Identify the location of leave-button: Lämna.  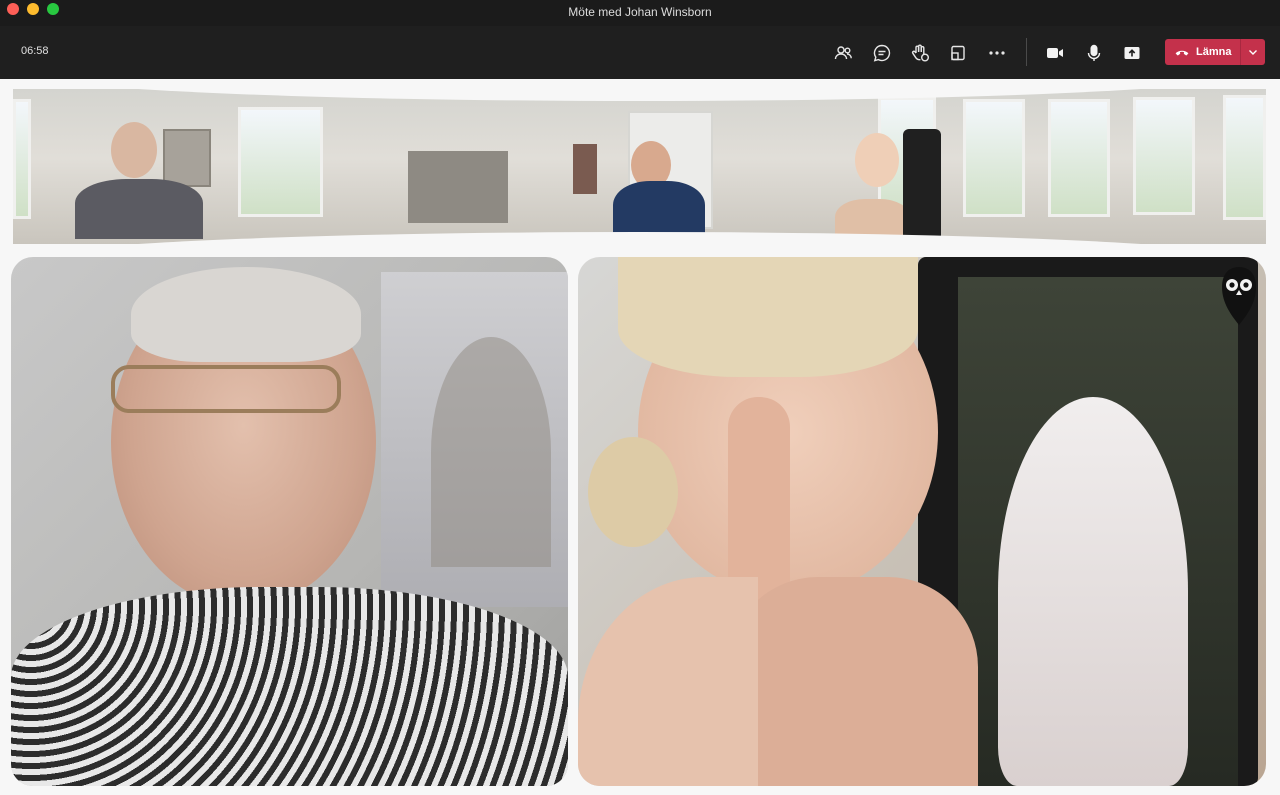
(1202, 52).